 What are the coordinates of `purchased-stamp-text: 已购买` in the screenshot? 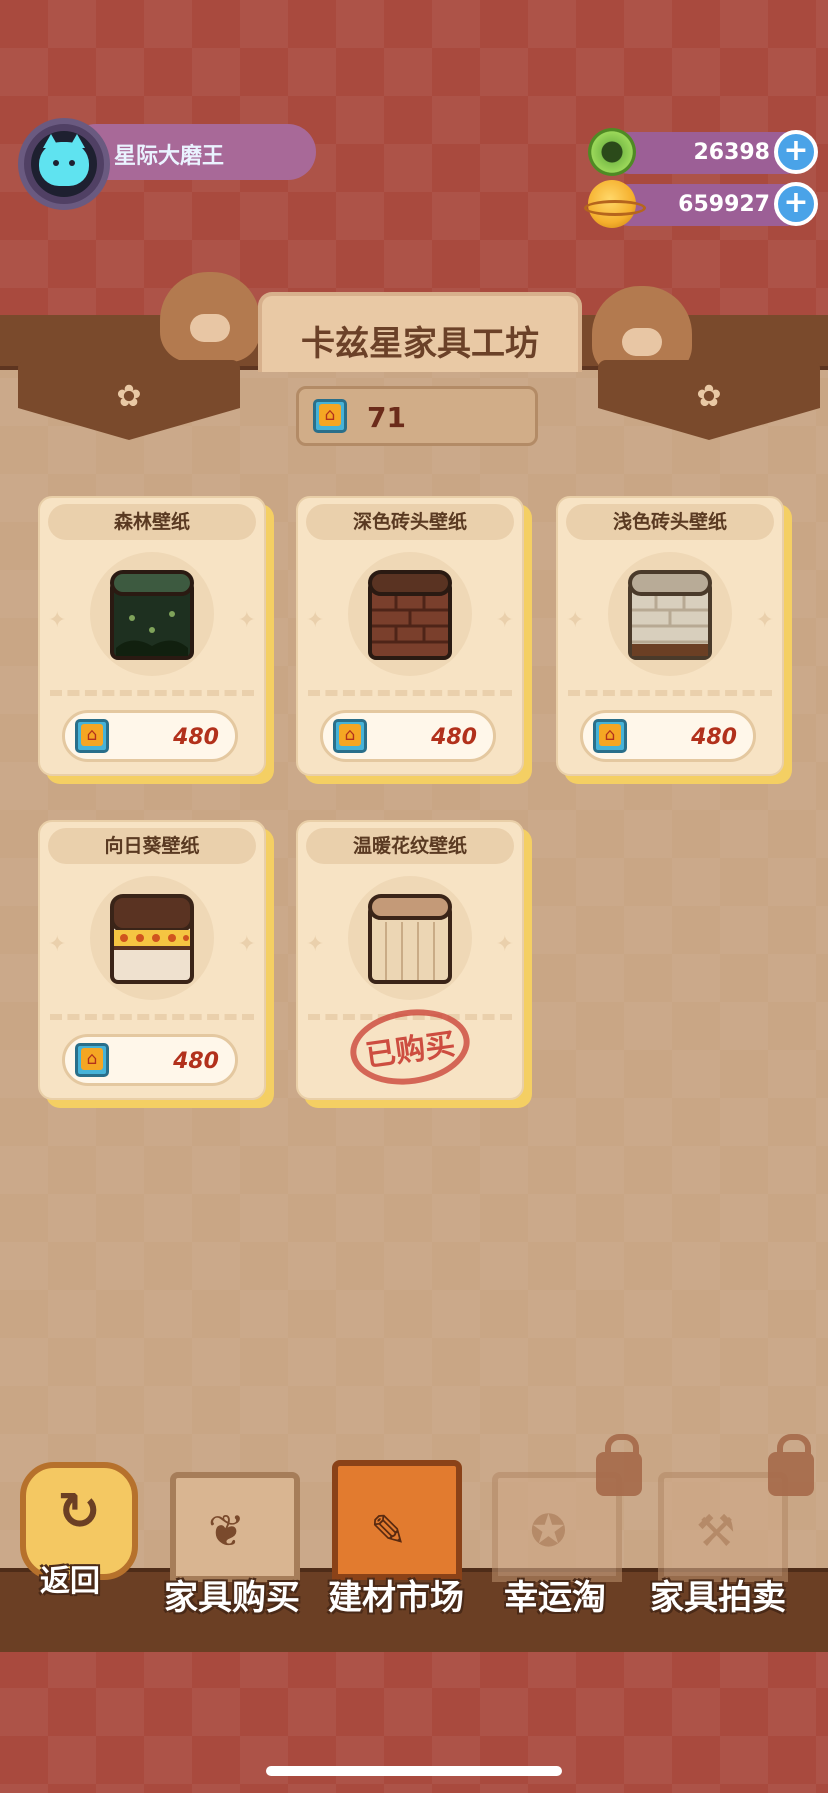 It's located at (410, 1050).